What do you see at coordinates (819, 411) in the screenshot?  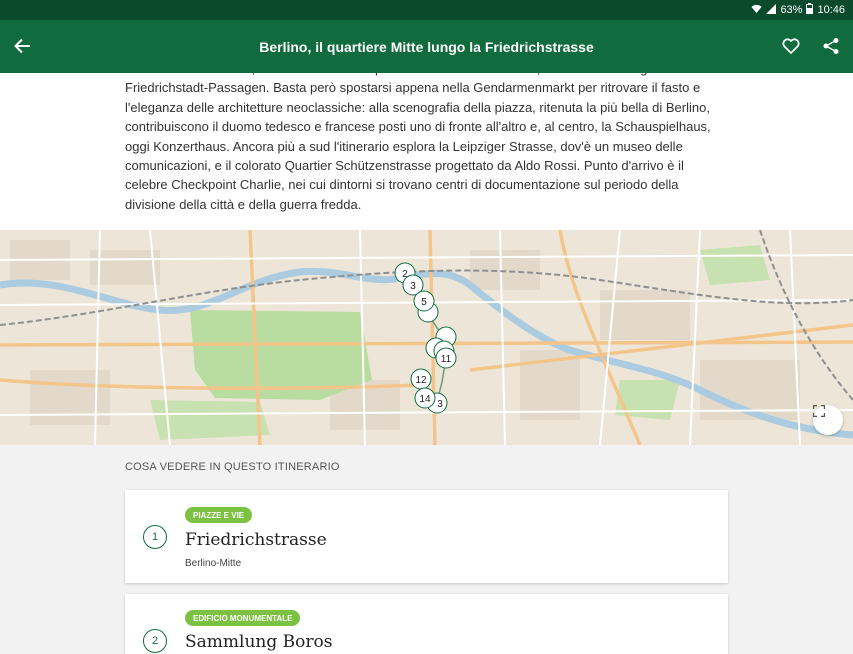 I see `fullscreen-icon` at bounding box center [819, 411].